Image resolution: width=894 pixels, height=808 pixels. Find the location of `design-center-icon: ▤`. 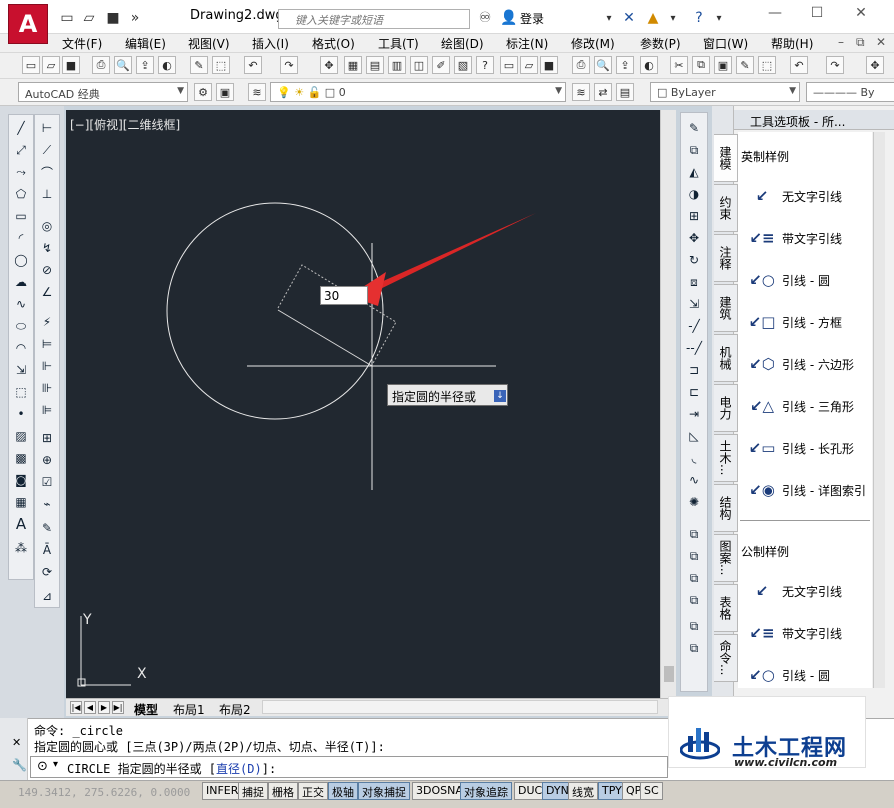

design-center-icon: ▤ is located at coordinates (375, 65).